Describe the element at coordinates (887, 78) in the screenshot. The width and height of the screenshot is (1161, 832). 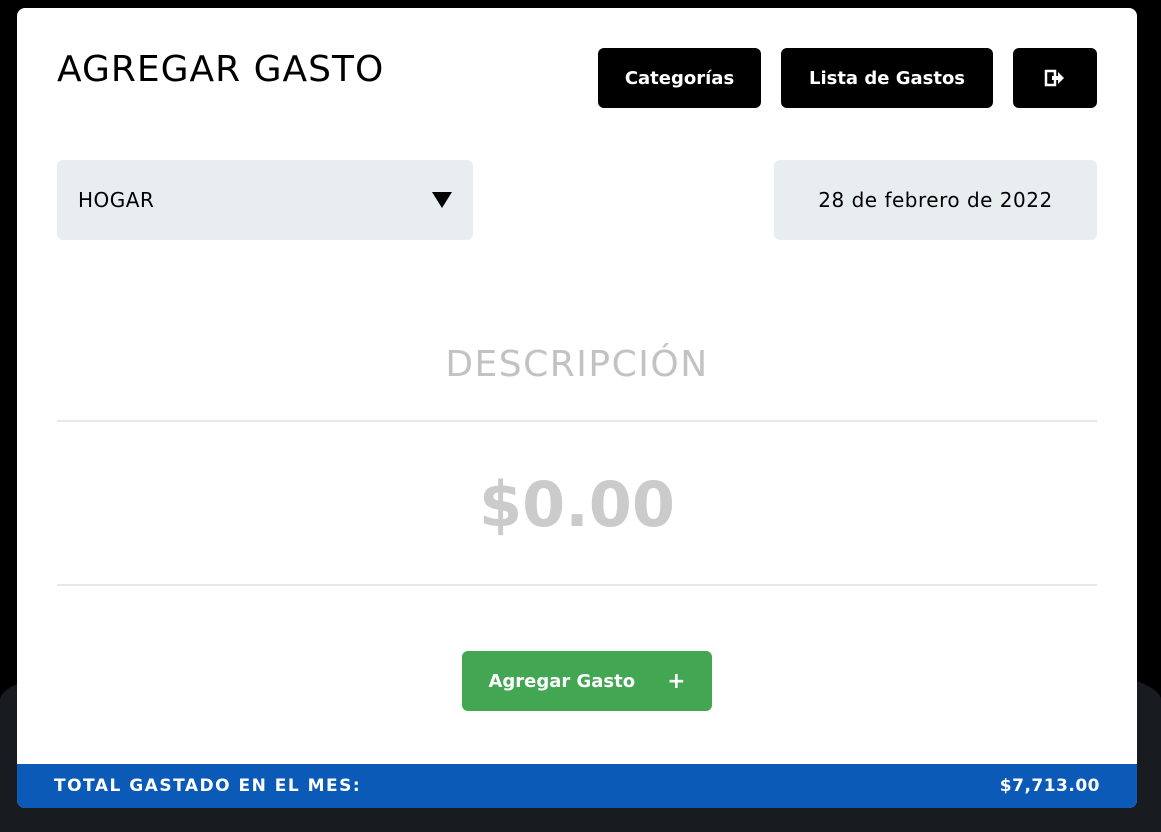
I see `expense-list-button: Lista de Gastos` at that location.